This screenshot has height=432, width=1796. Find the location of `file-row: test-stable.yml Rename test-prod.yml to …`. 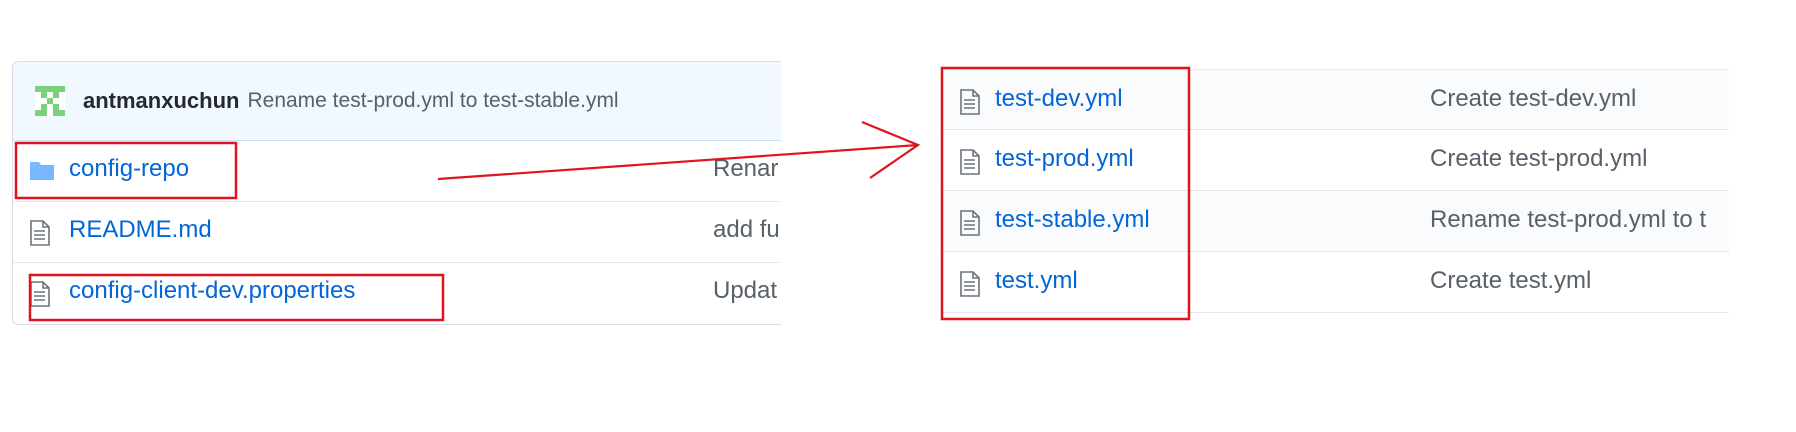

file-row: test-stable.yml Rename test-prod.yml to … is located at coordinates (1335, 221).